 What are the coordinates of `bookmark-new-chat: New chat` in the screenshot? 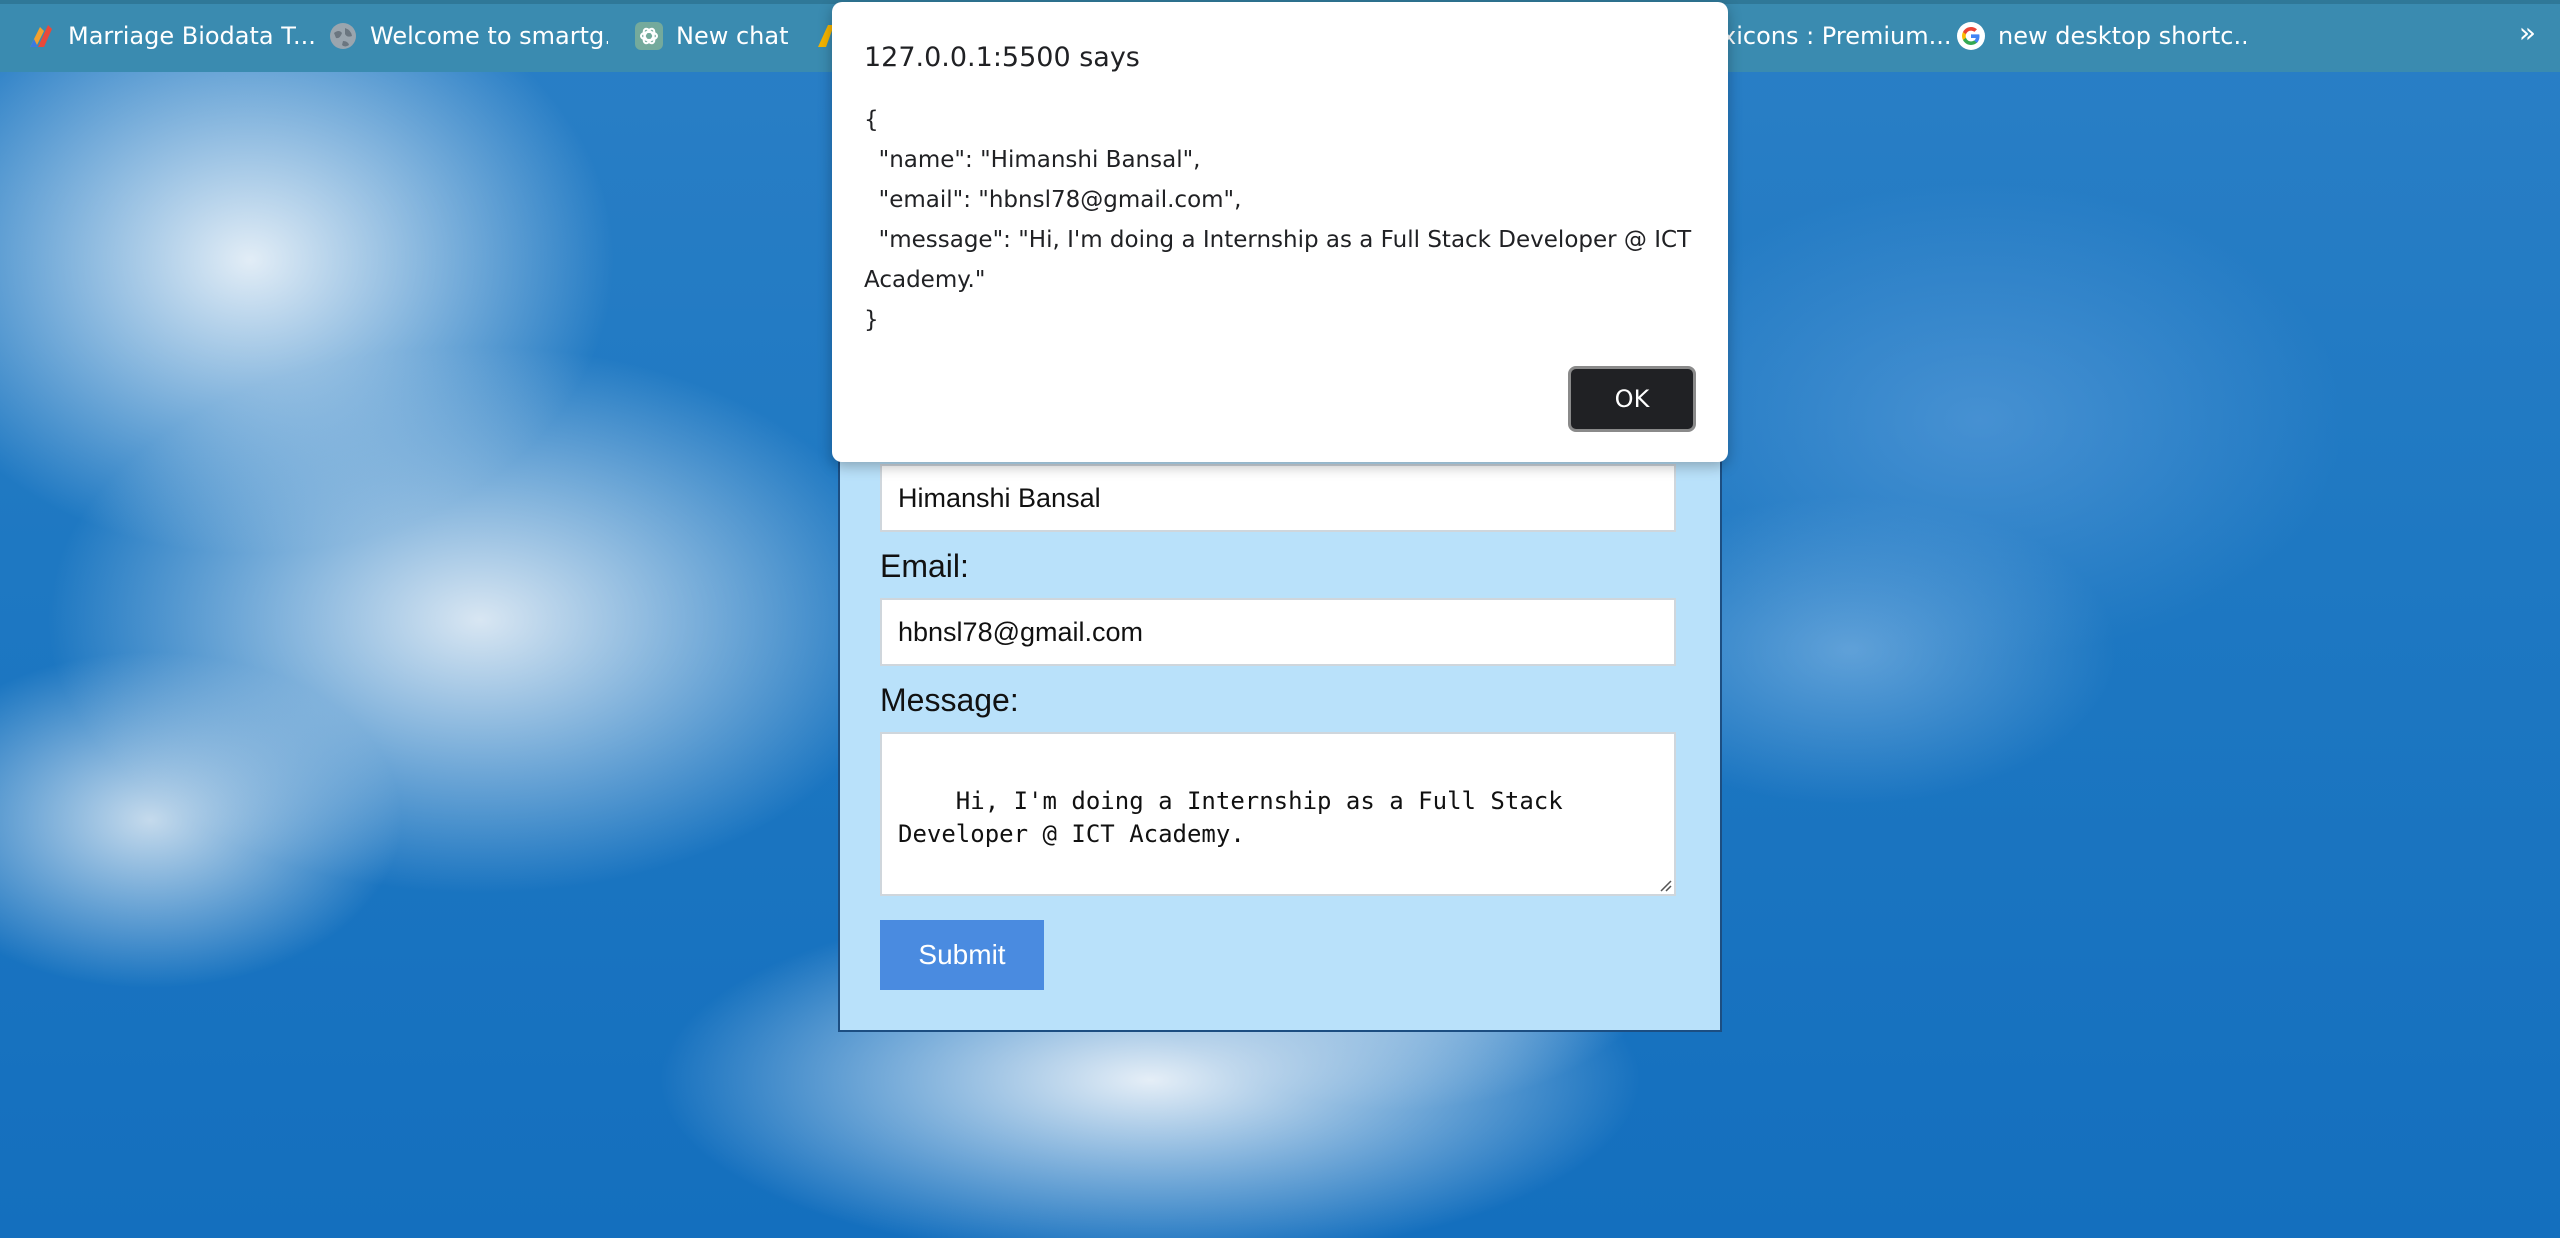 It's located at (719, 36).